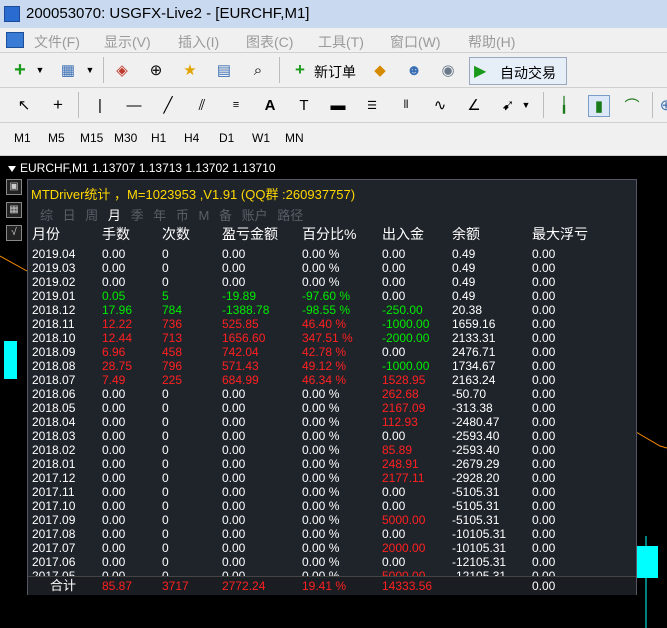  Describe the element at coordinates (474, 105) in the screenshot. I see `gann-icon: ∠` at that location.